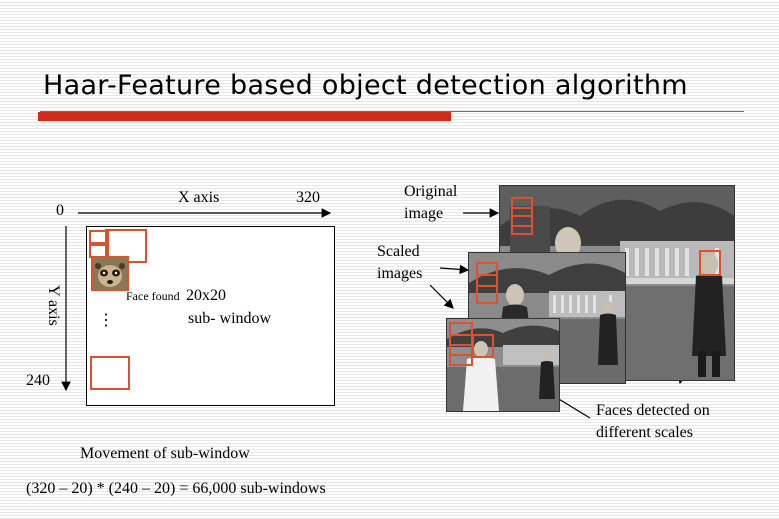  I want to click on face-thumbnail, so click(110, 273).